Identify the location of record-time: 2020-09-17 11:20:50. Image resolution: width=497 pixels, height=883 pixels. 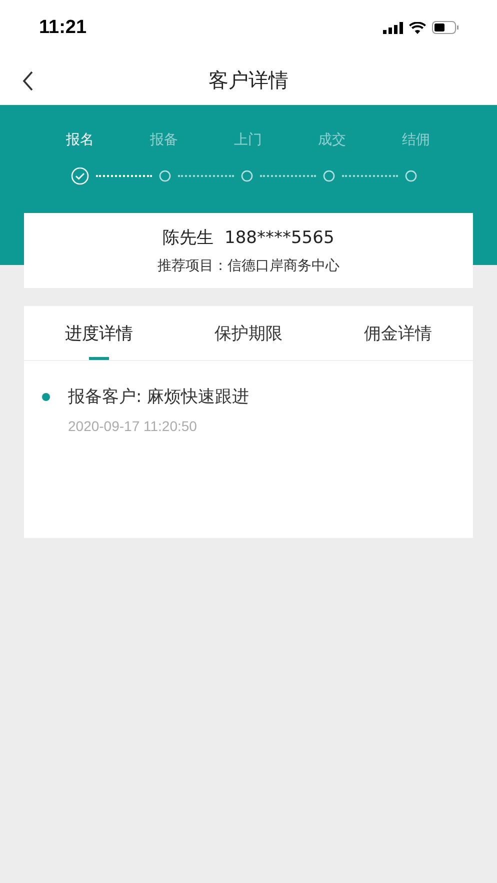
(133, 426).